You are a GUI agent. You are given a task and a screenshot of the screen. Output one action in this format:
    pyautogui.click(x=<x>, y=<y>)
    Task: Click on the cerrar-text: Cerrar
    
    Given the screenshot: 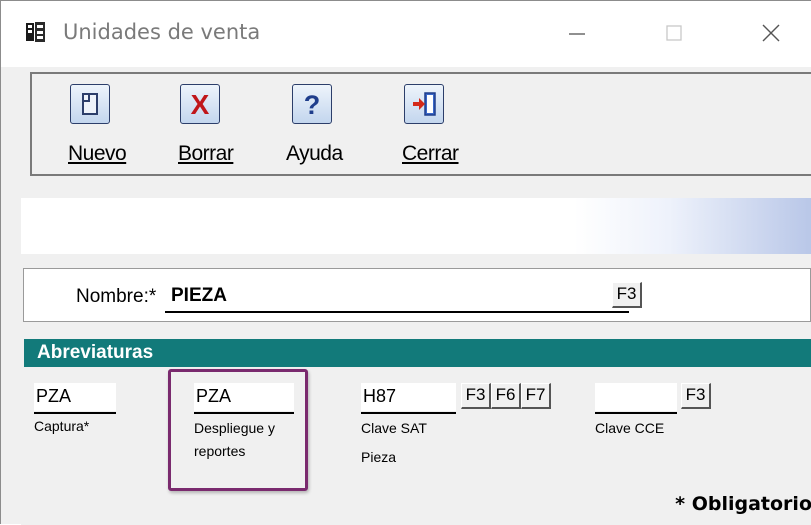 What is the action you would take?
    pyautogui.click(x=430, y=153)
    